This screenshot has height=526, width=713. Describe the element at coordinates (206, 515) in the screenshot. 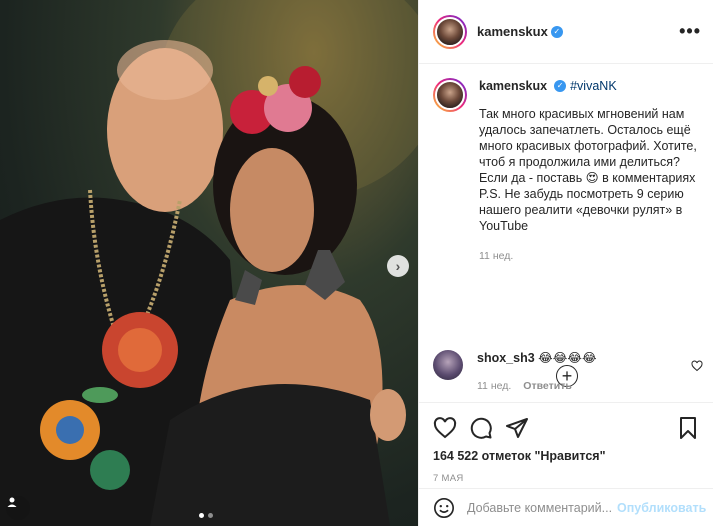

I see `carousel-dots` at that location.